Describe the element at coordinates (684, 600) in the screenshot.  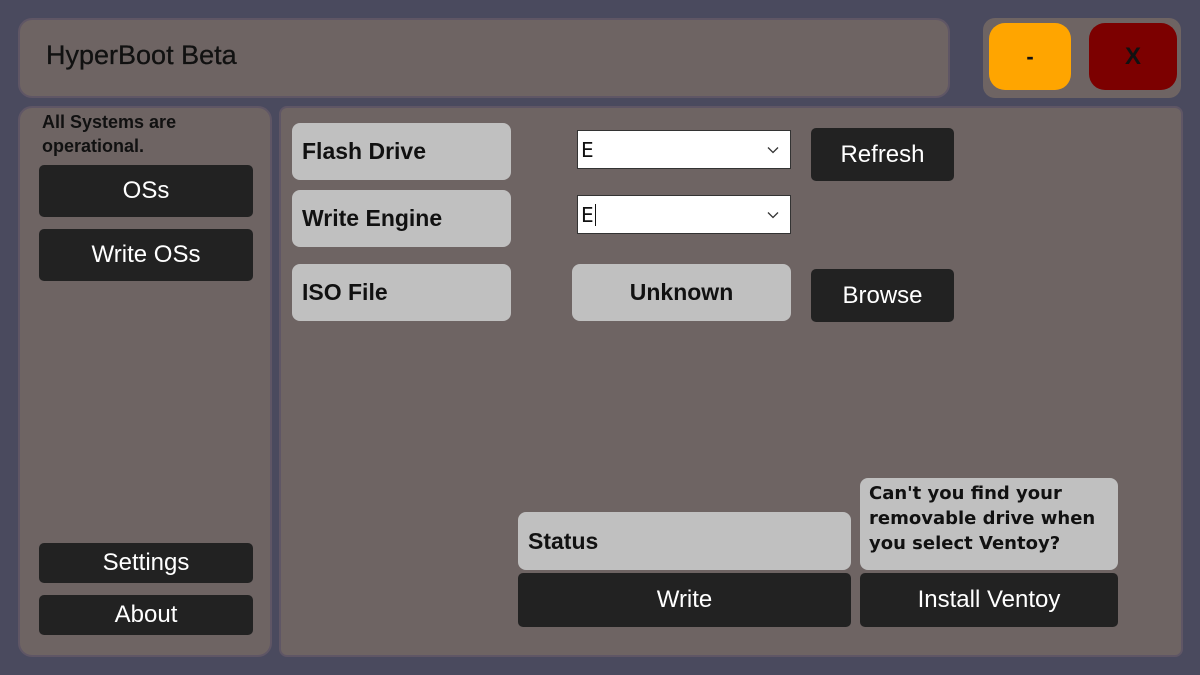
I see `write-button: Write` at that location.